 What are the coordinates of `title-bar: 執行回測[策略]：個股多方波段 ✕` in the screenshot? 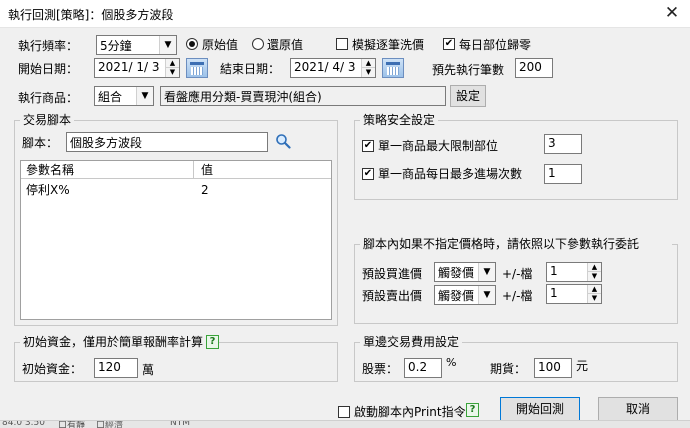 It's located at (345, 14).